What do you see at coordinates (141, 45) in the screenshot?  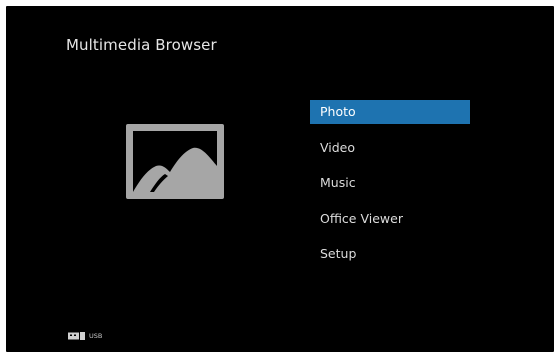 I see `app-title: Multimedia Browser` at bounding box center [141, 45].